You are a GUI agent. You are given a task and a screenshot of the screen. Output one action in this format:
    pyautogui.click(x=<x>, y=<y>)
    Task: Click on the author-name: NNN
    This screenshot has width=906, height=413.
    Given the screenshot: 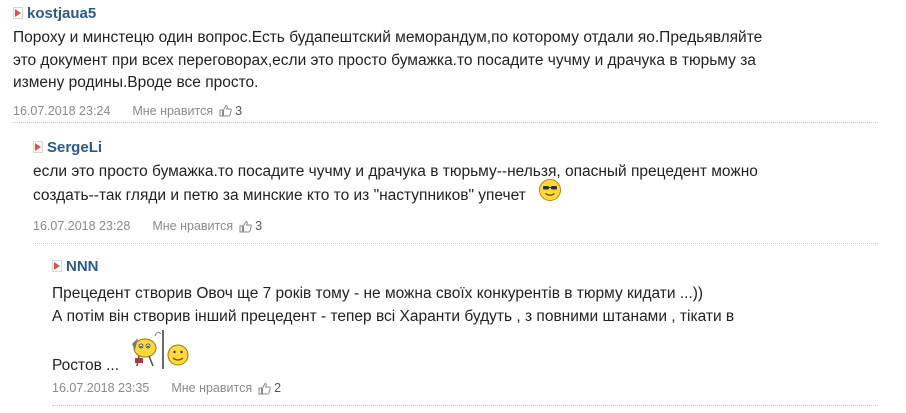 What is the action you would take?
    pyautogui.click(x=82, y=266)
    